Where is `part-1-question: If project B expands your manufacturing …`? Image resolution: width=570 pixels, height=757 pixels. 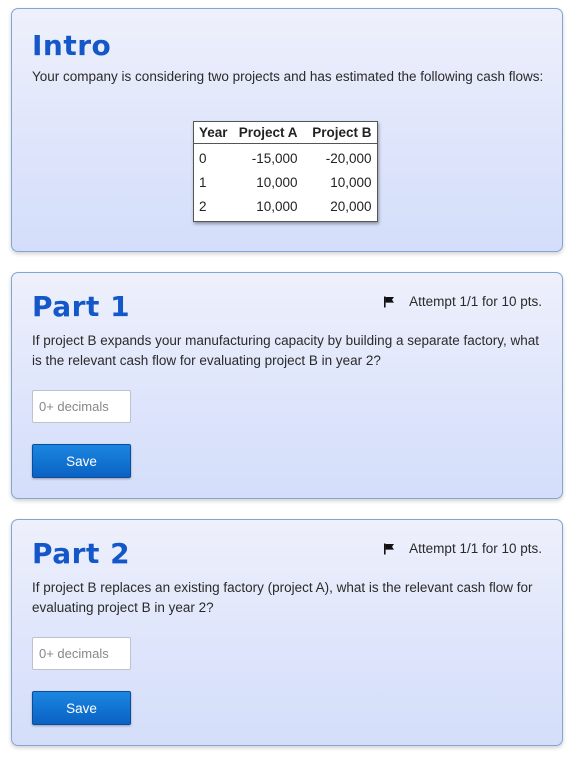
part-1-question: If project B expands your manufacturing … is located at coordinates (286, 350).